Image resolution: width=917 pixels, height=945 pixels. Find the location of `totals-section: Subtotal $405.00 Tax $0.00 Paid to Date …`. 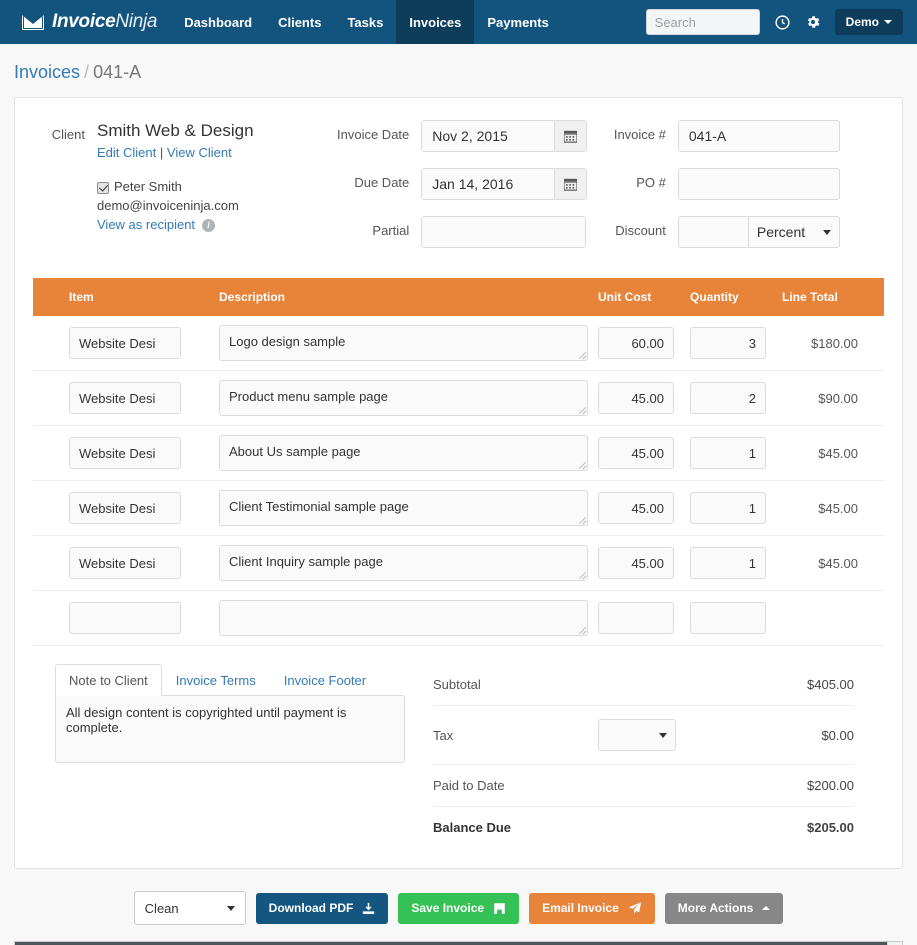

totals-section: Subtotal $405.00 Tax $0.00 Paid to Date … is located at coordinates (644, 756).